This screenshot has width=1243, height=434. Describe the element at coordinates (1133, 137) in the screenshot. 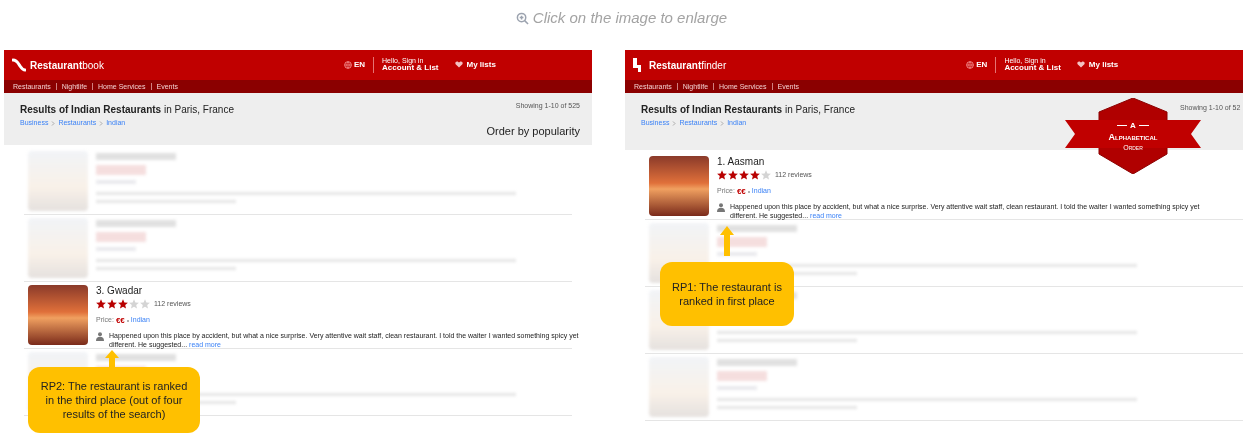

I see `badge-title: Alphabetical` at that location.